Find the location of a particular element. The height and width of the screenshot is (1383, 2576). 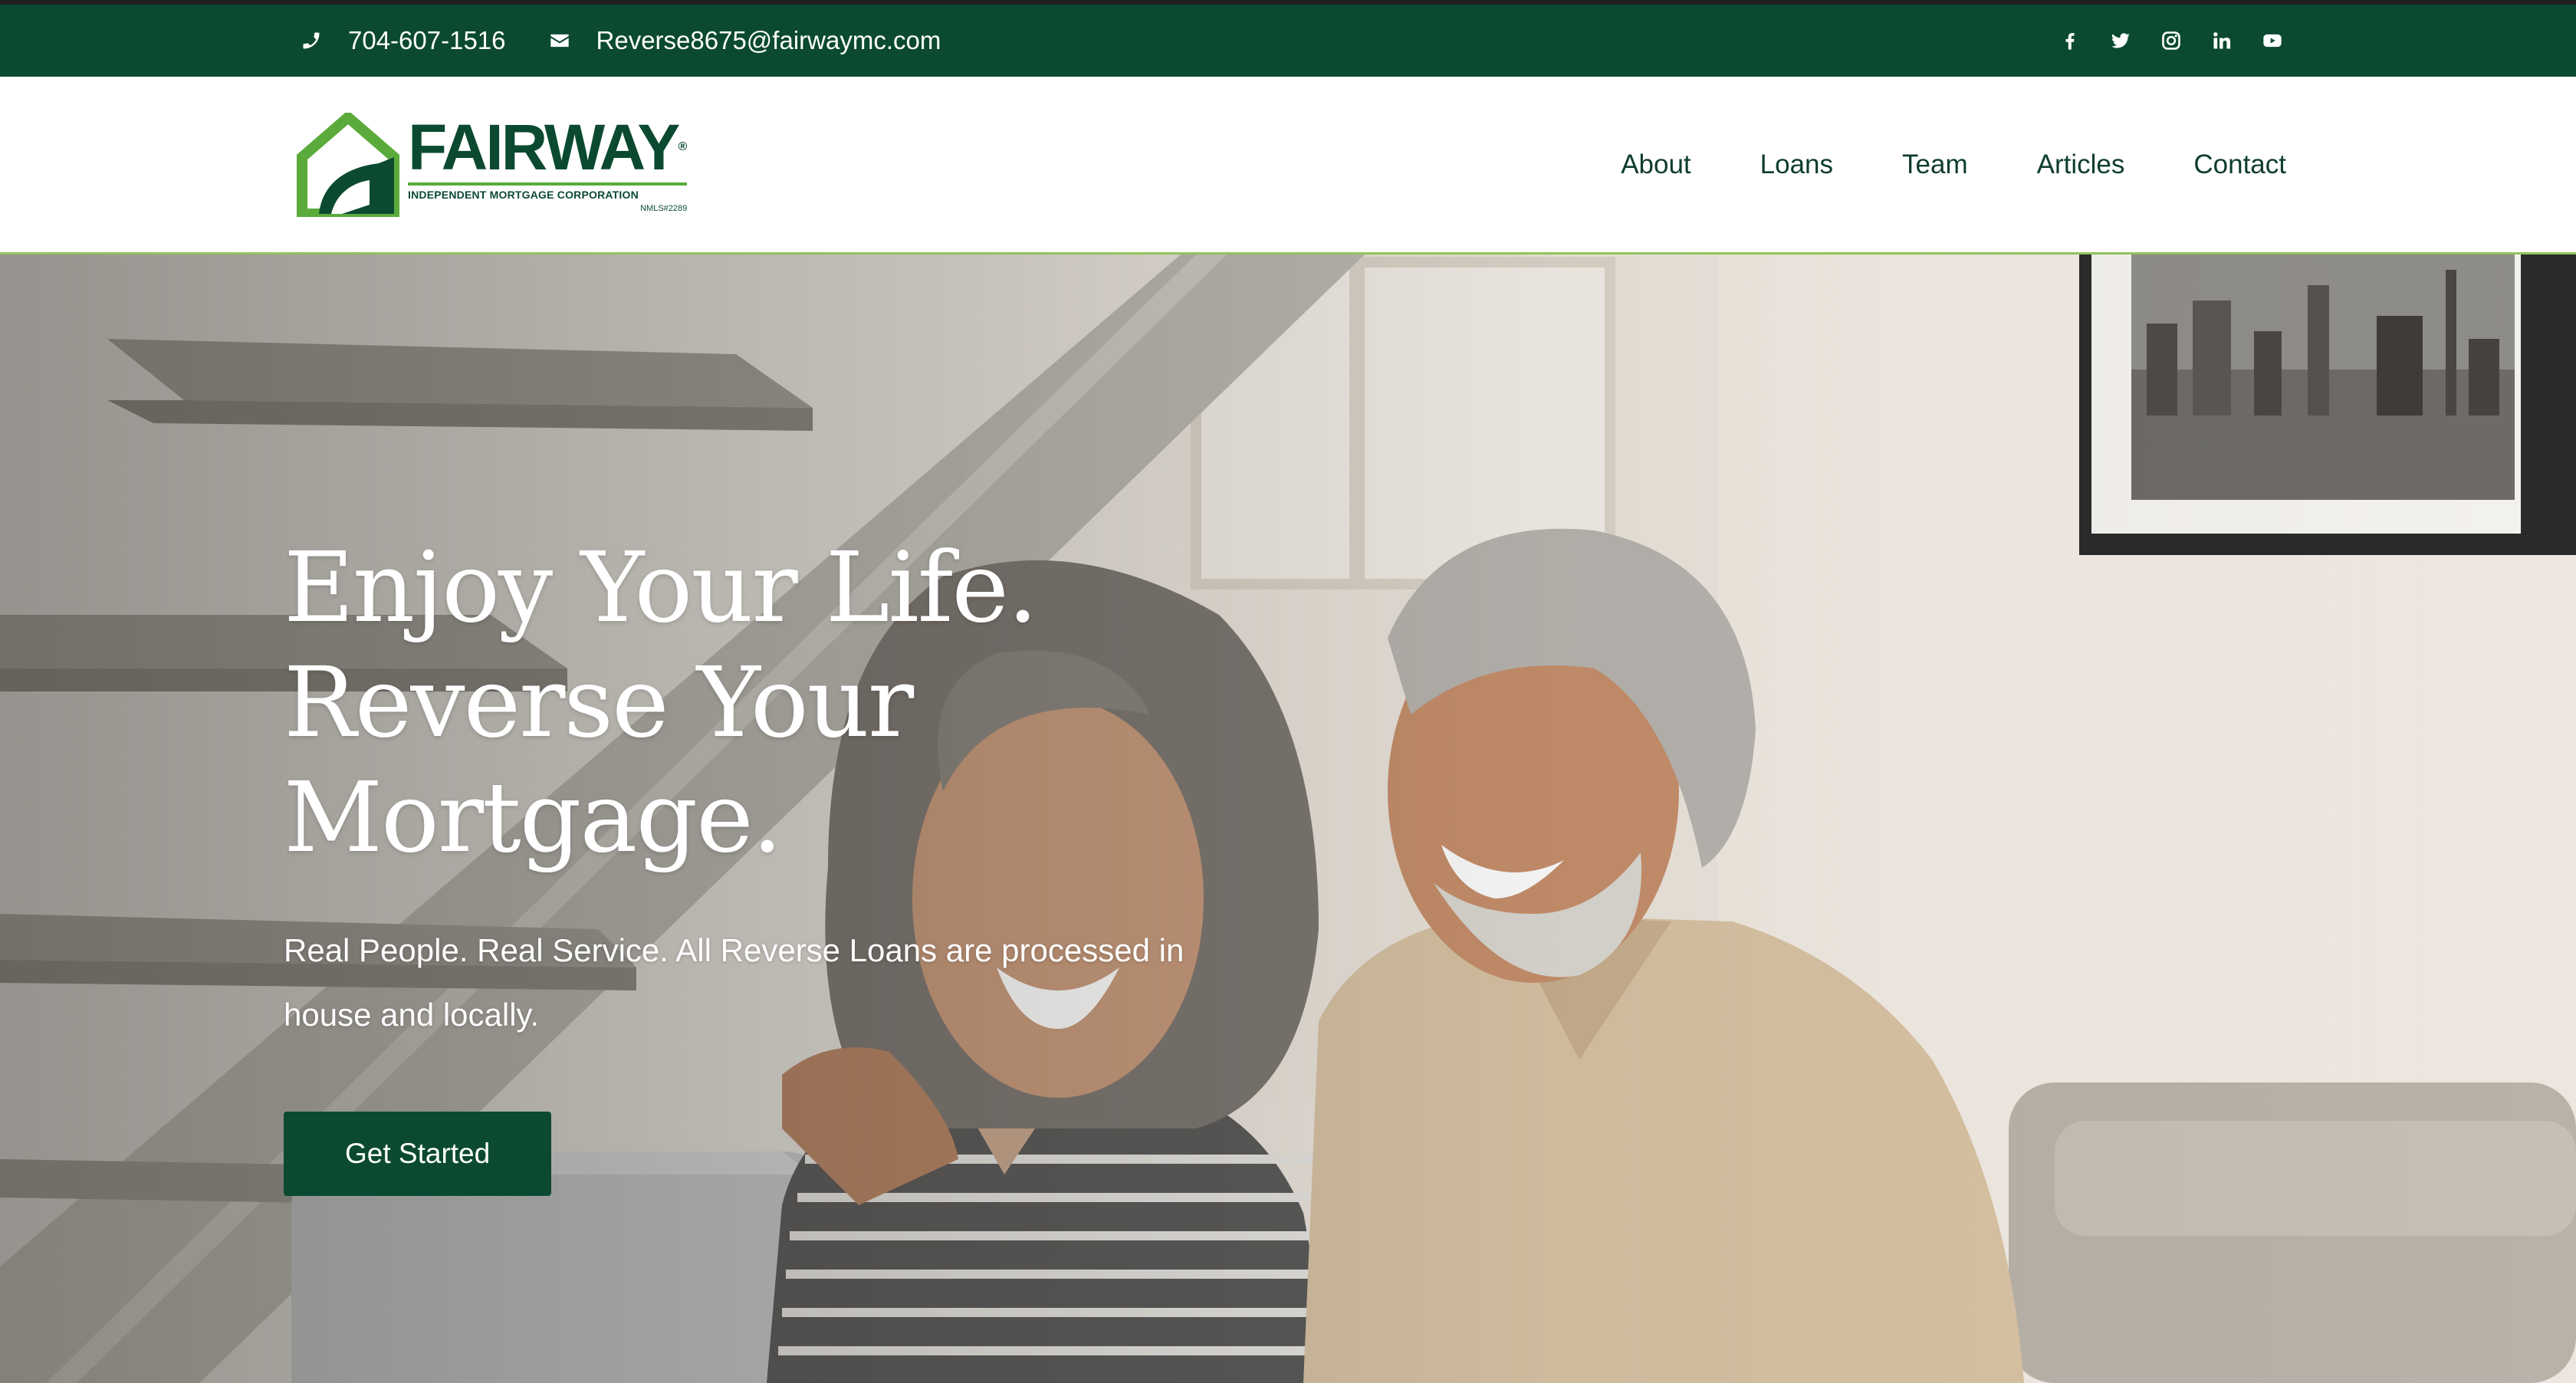

top-contact-bar: 704-607-1516 Reverse8675@fairwaymc.com is located at coordinates (1288, 38).